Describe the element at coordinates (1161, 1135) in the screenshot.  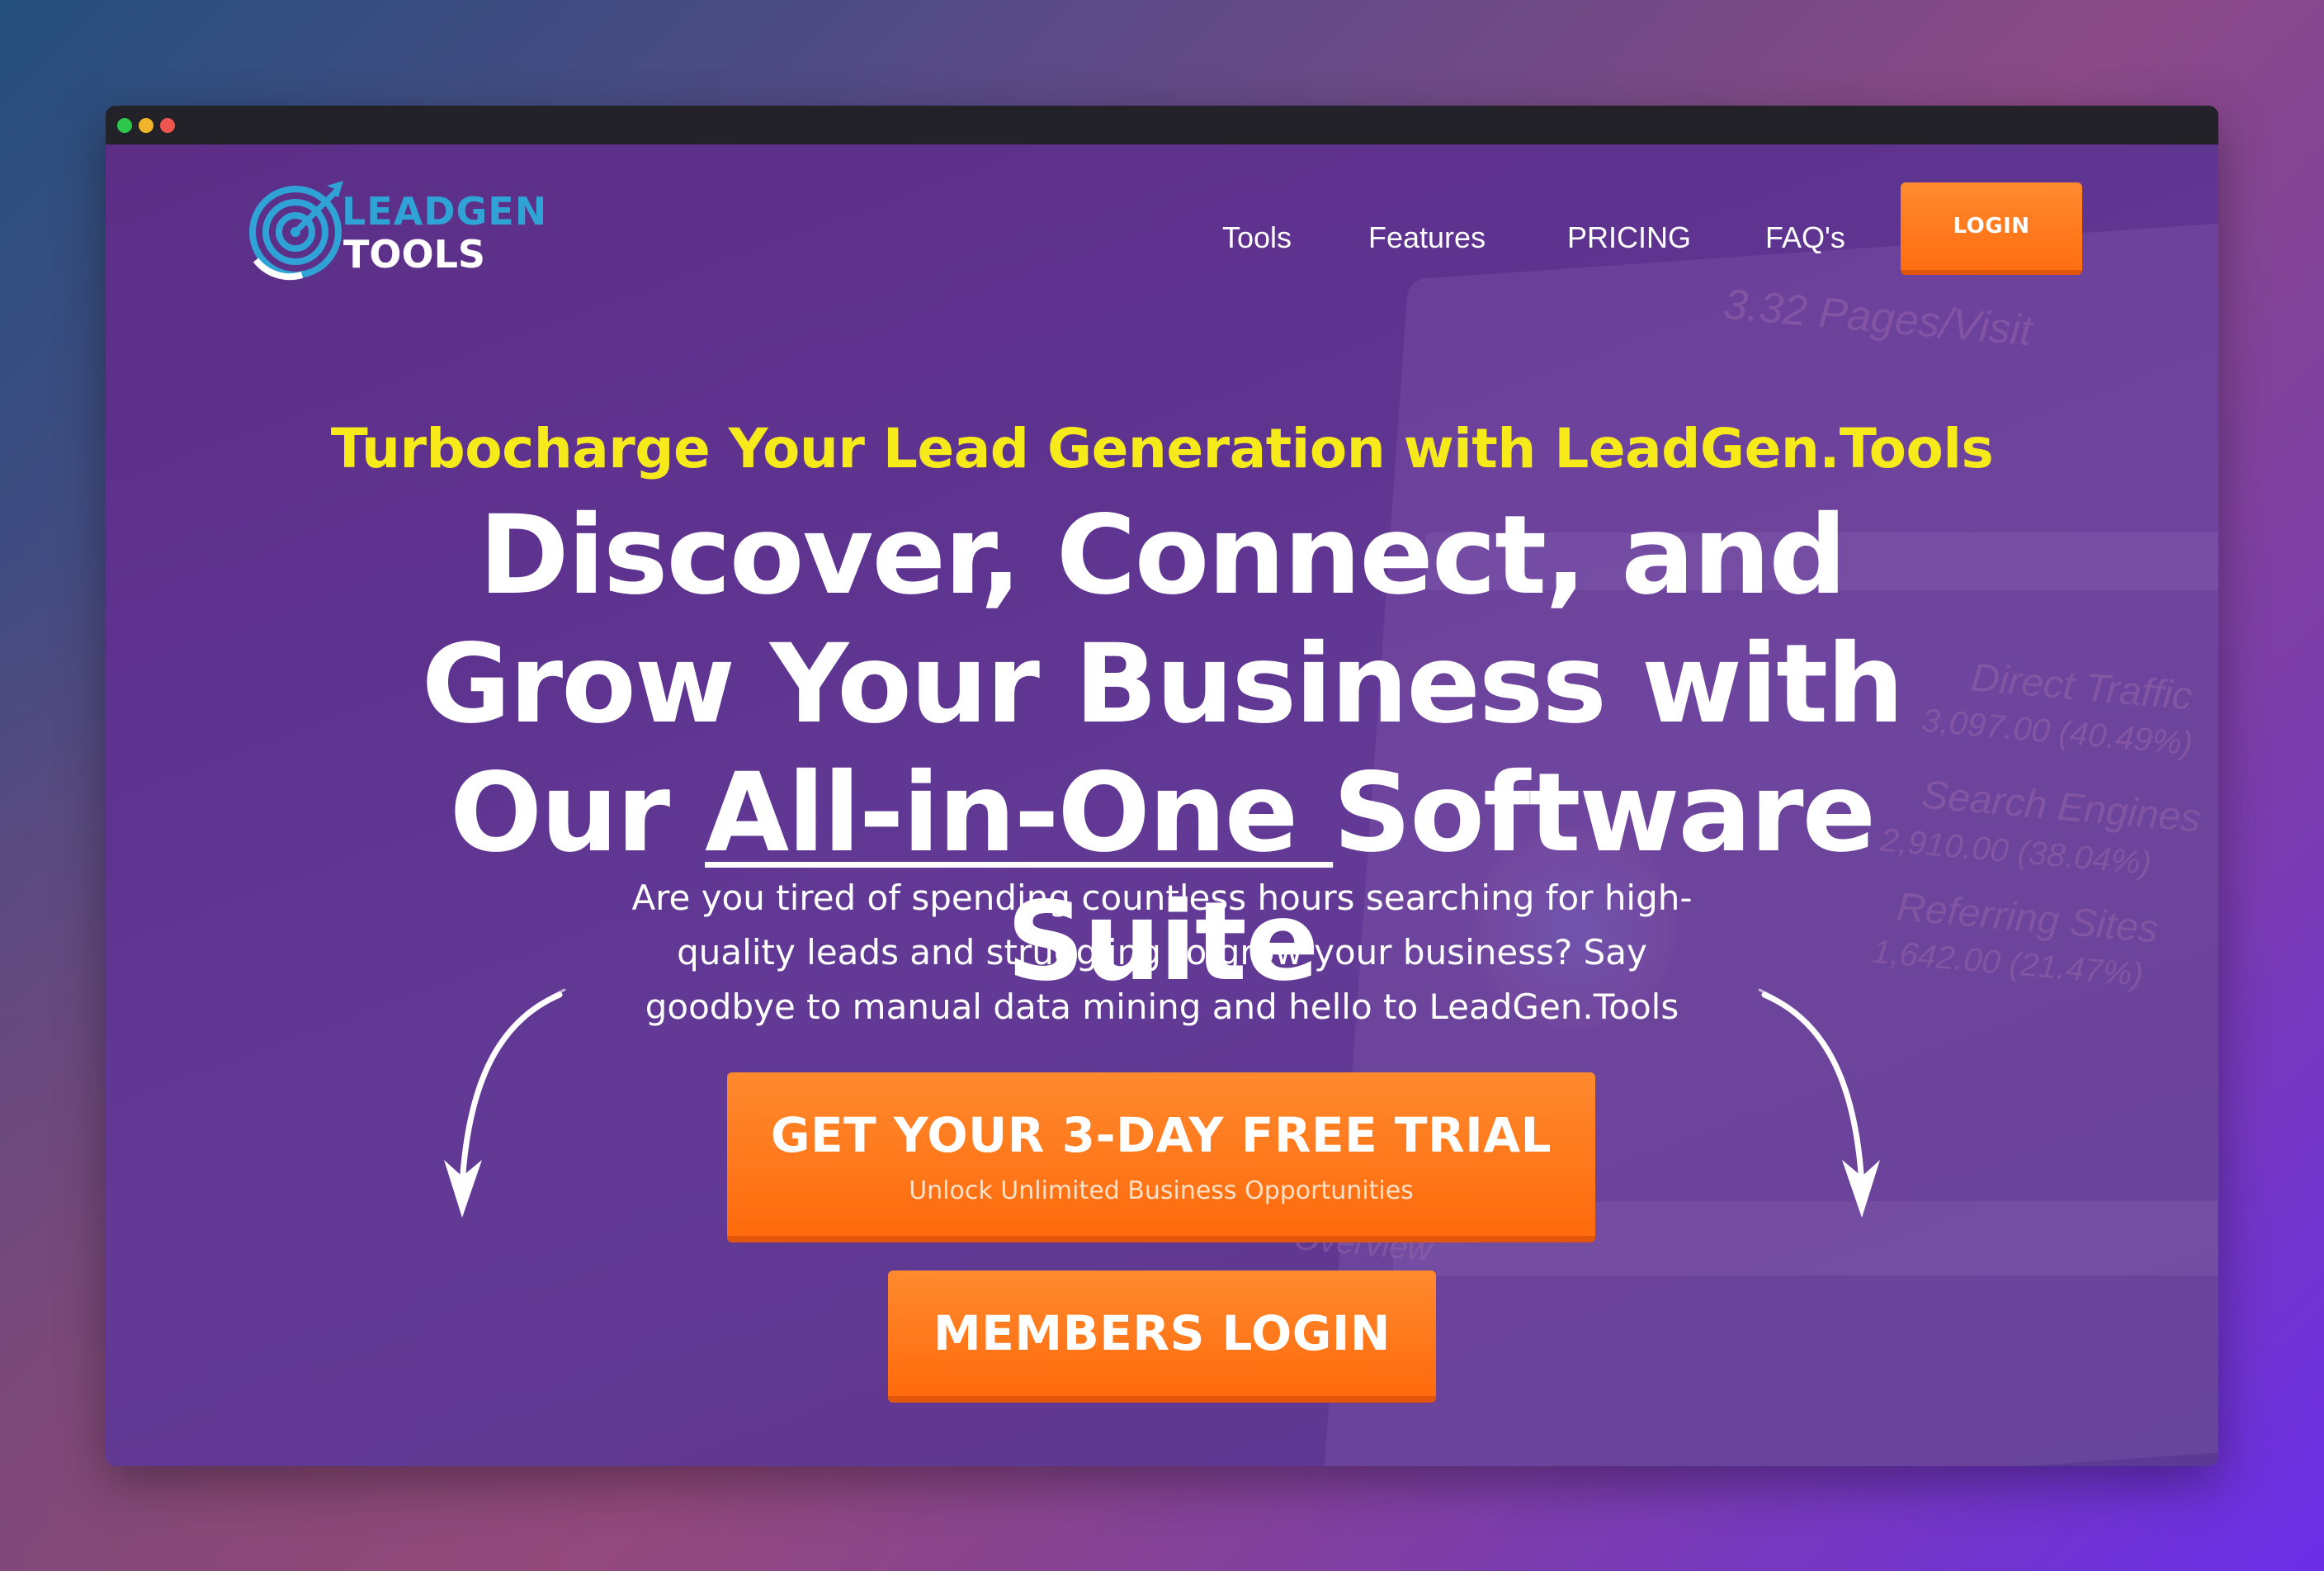
I see `free-trial-button-label: GET YOUR 3-DAY FREE TRIAL` at that location.